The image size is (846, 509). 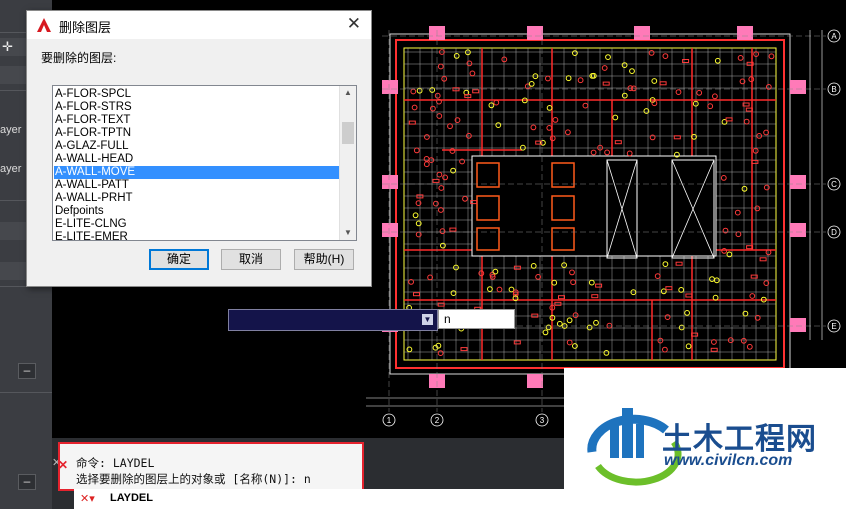 What do you see at coordinates (347, 163) in the screenshot?
I see `list-scrollbar: ▲ ▼` at bounding box center [347, 163].